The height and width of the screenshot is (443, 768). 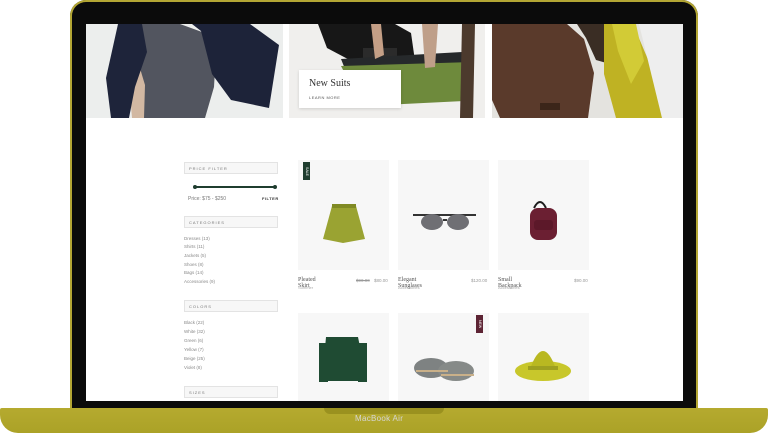 I want to click on color-item-beige: Beige (25), so click(x=194, y=358).